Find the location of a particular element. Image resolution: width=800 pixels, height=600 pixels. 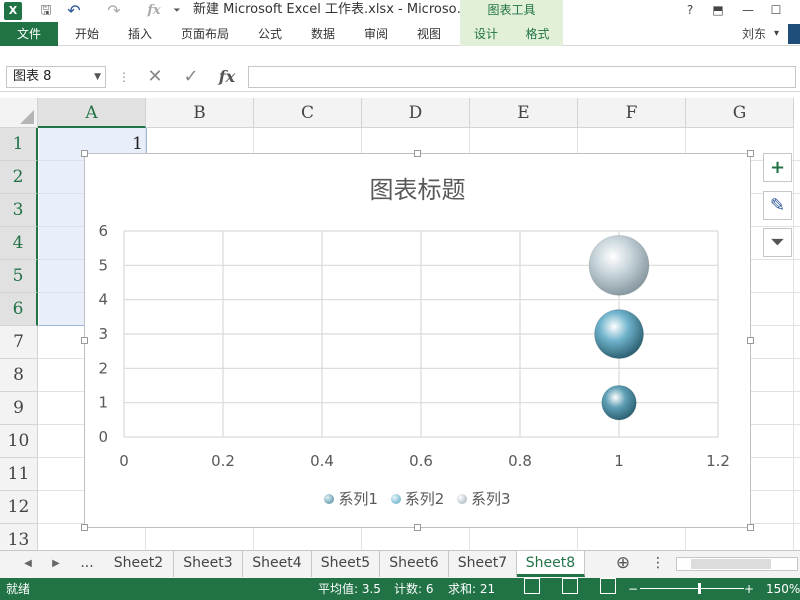

column-header-g: G is located at coordinates (740, 113).